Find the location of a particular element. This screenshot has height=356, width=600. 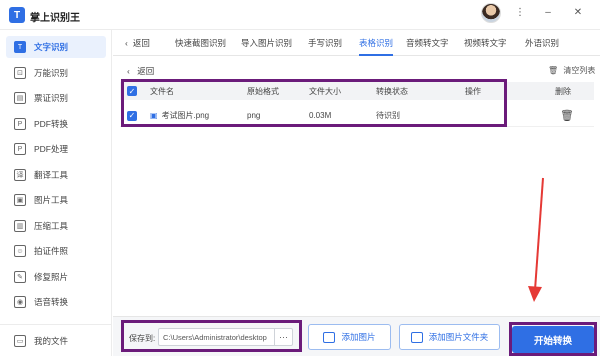

text-t-icon: T is located at coordinates (20, 47).